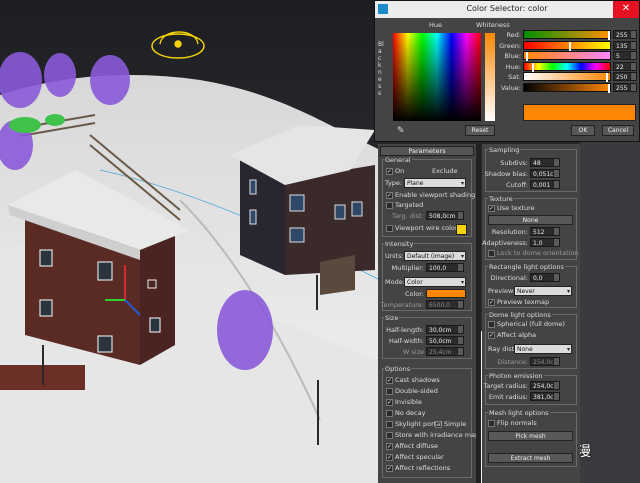 The width and height of the screenshot is (640, 483). Describe the element at coordinates (414, 294) in the screenshot. I see `color-label: Color:` at that location.